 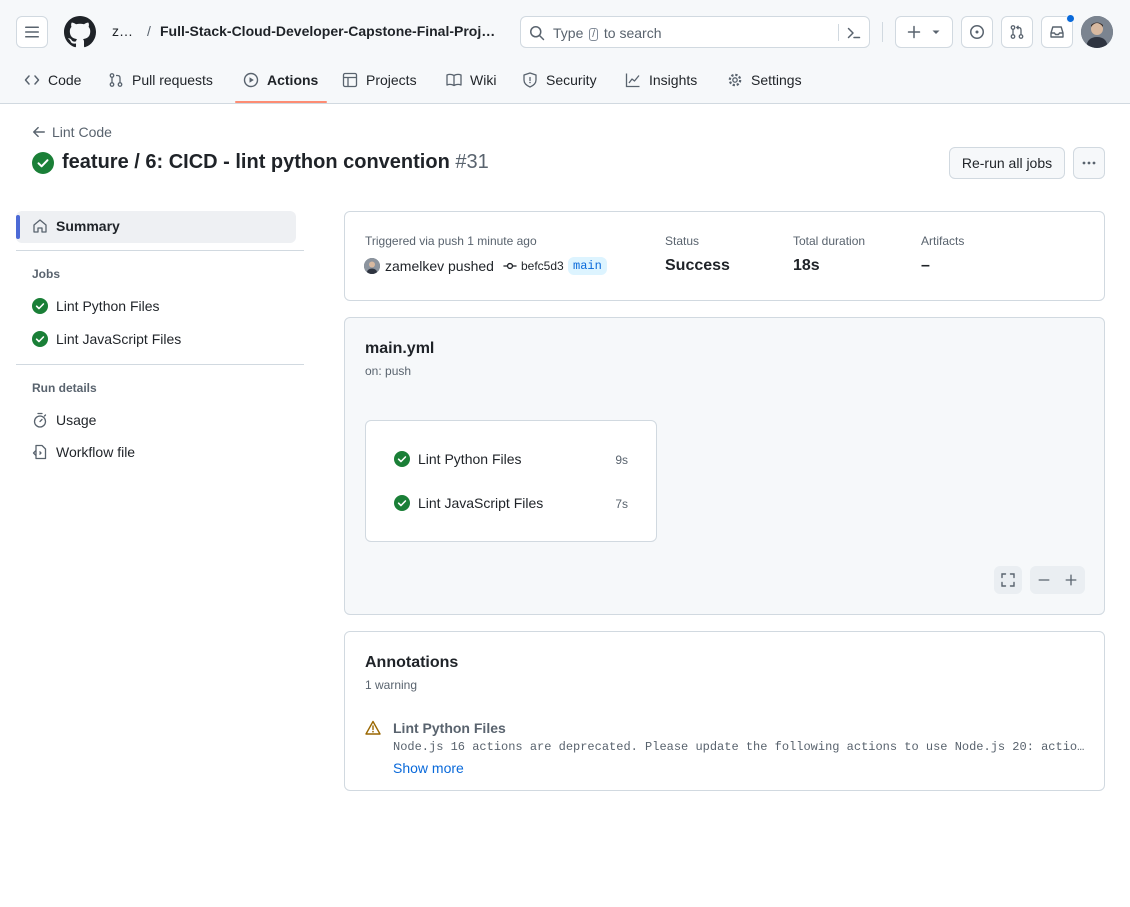 I want to click on graph-icon, so click(x=637, y=80).